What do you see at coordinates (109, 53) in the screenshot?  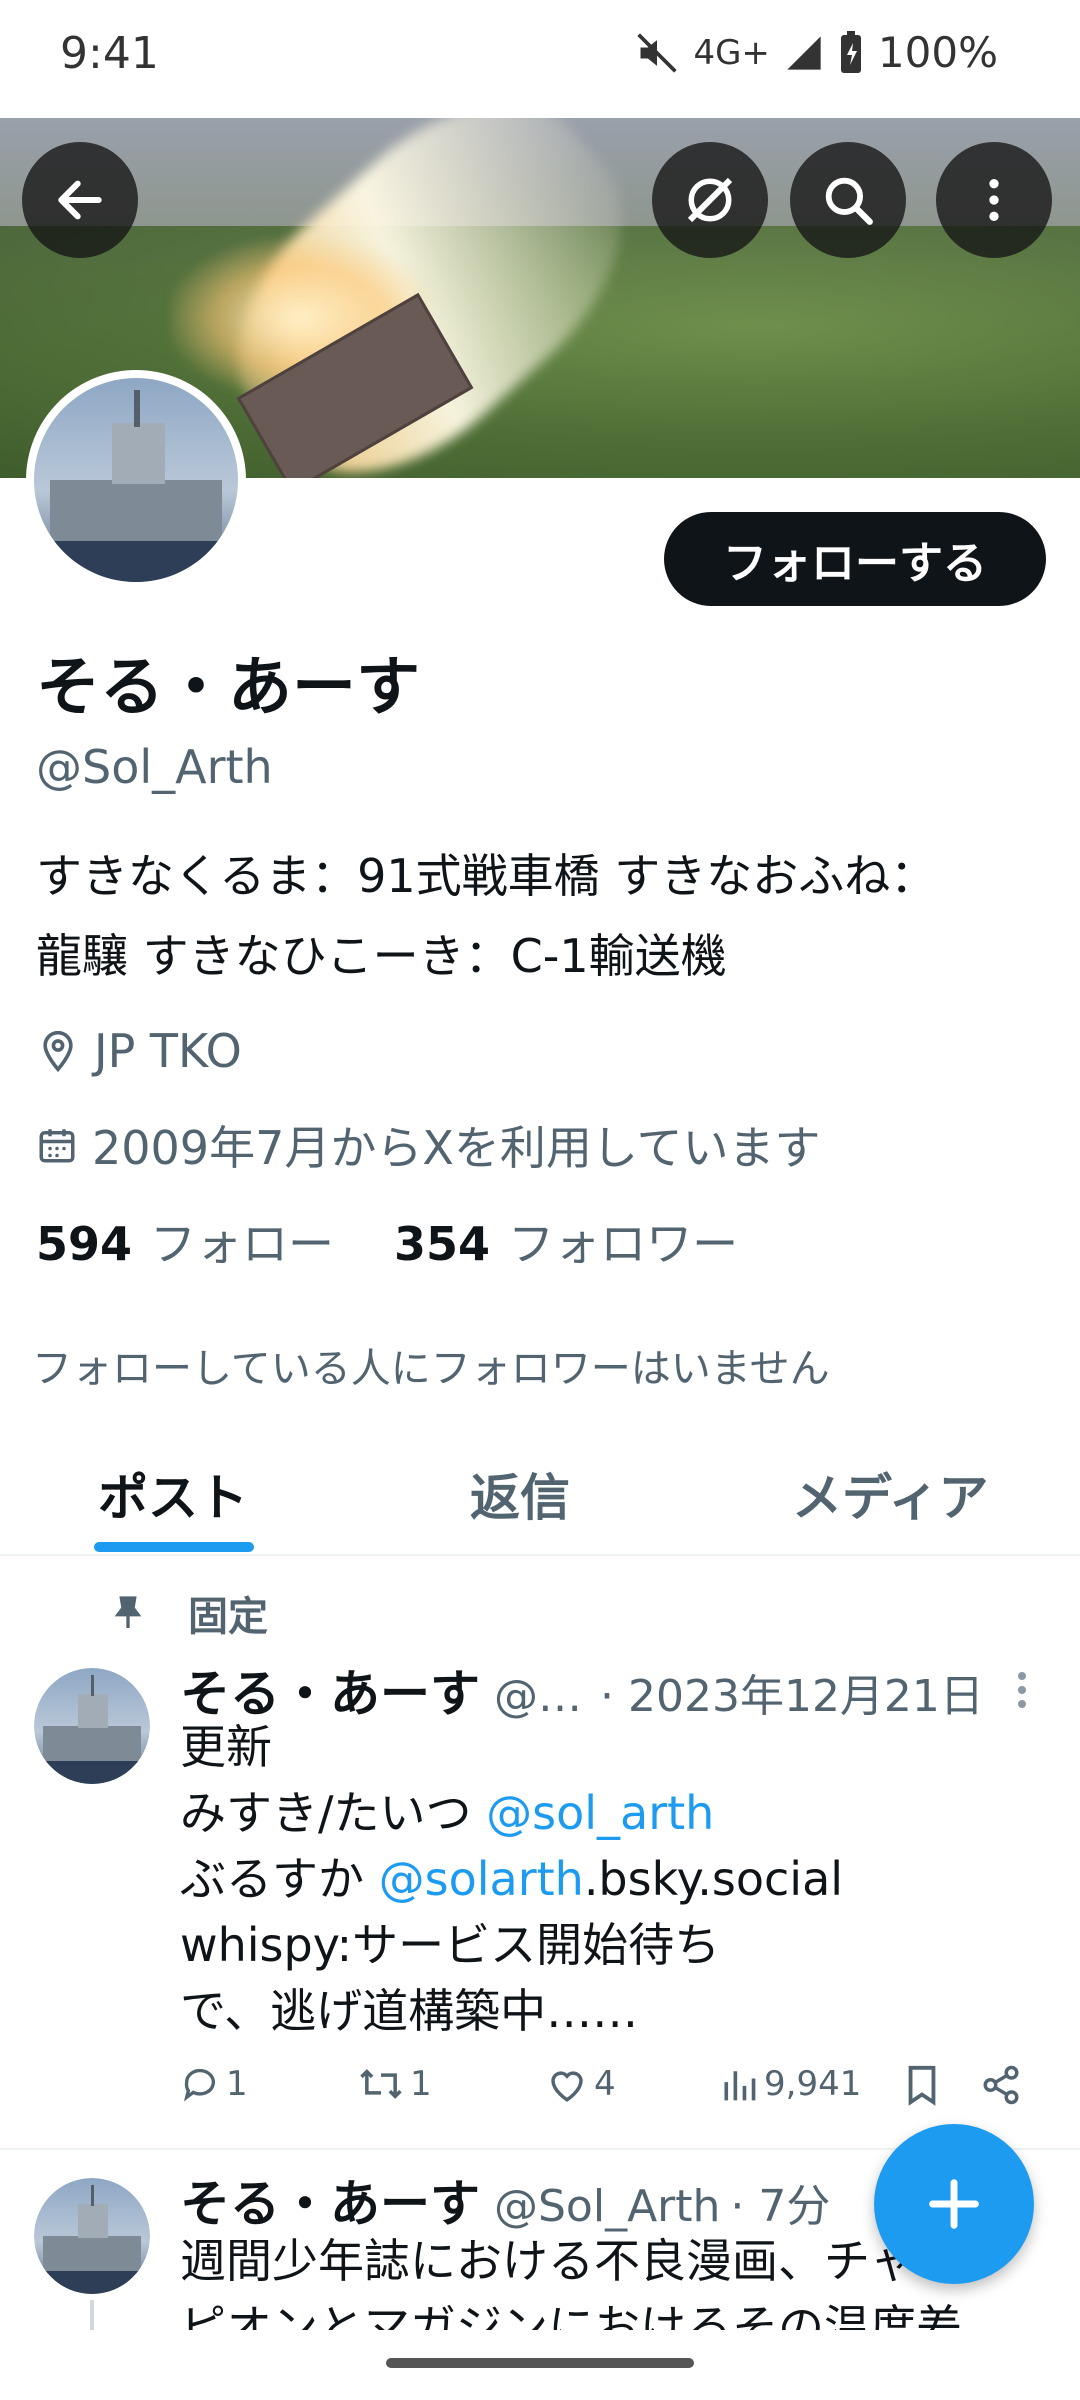 I see `status-time: 9:41` at bounding box center [109, 53].